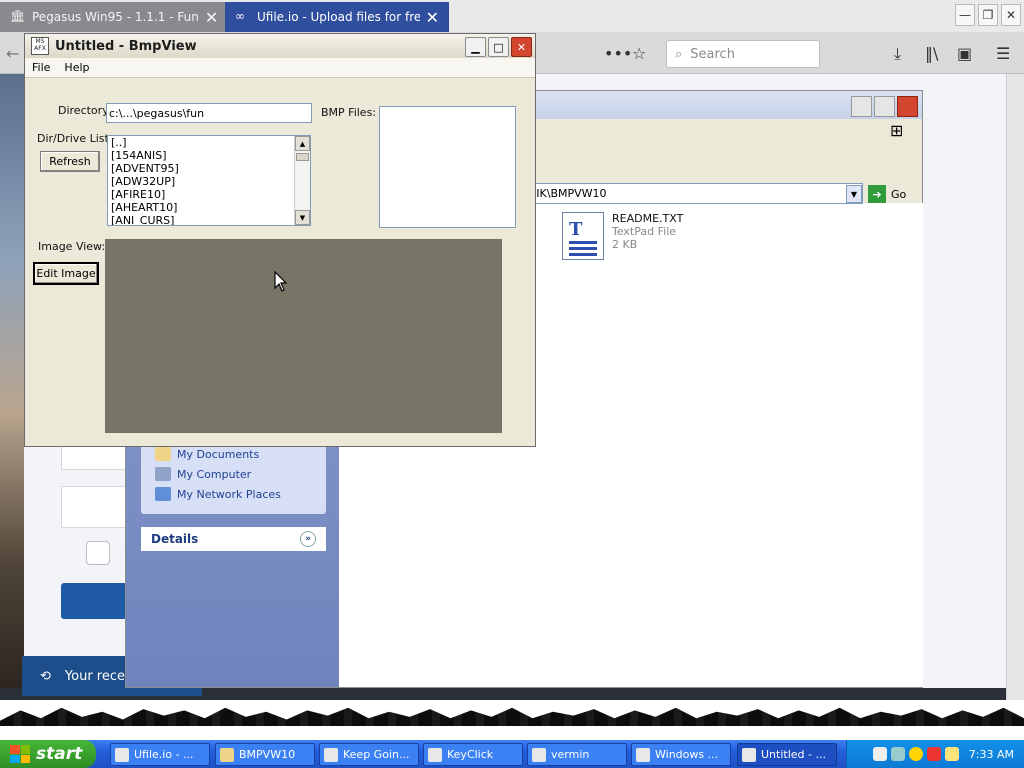  Describe the element at coordinates (233, 539) in the screenshot. I see `details-panel-header: Details »` at that location.